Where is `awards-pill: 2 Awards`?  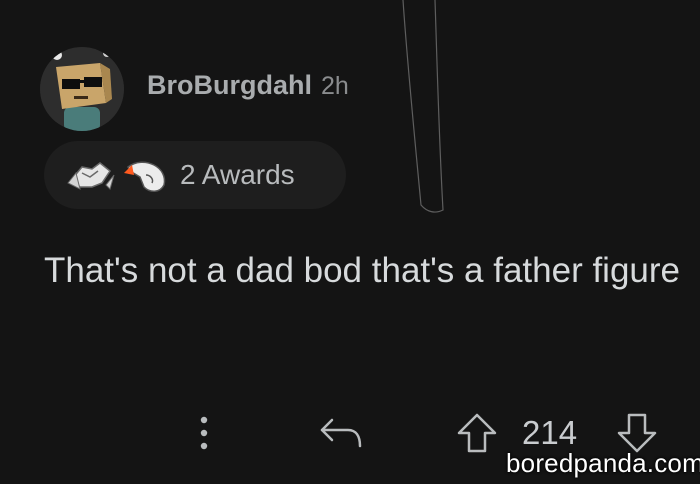 awards-pill: 2 Awards is located at coordinates (195, 175).